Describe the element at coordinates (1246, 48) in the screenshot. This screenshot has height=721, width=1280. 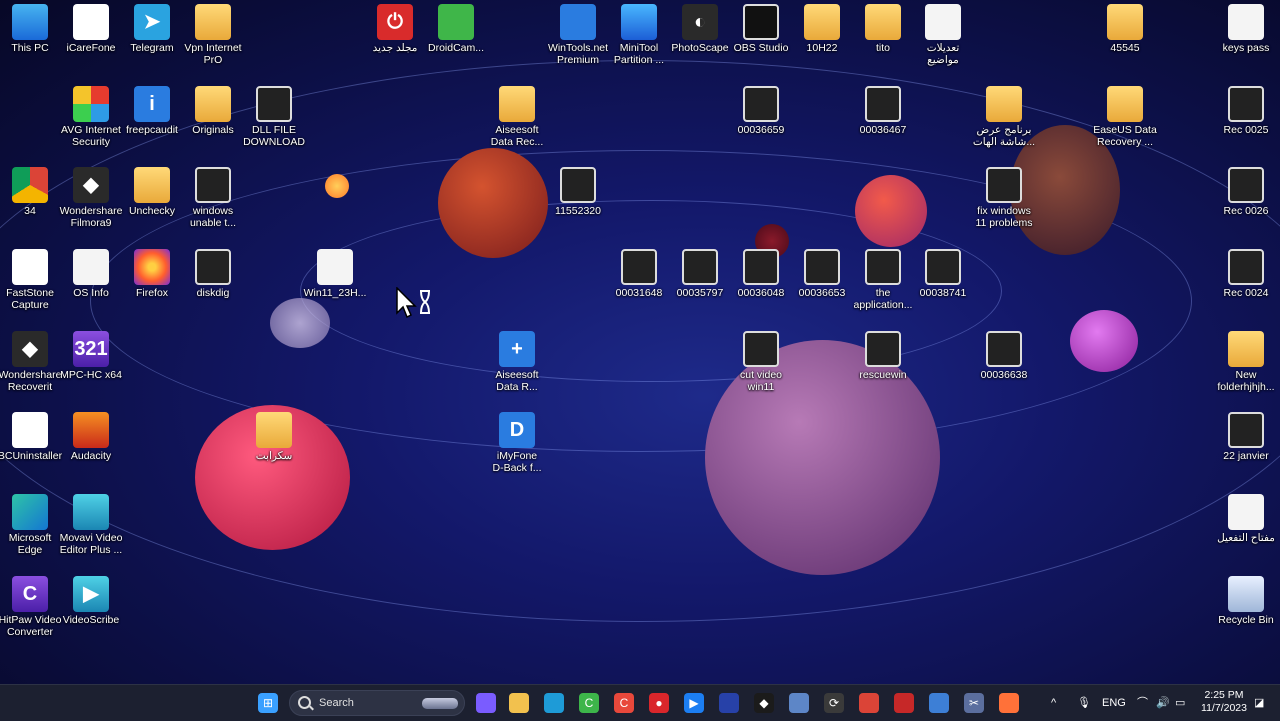
I see `desktop-icon-label: keys pass` at that location.